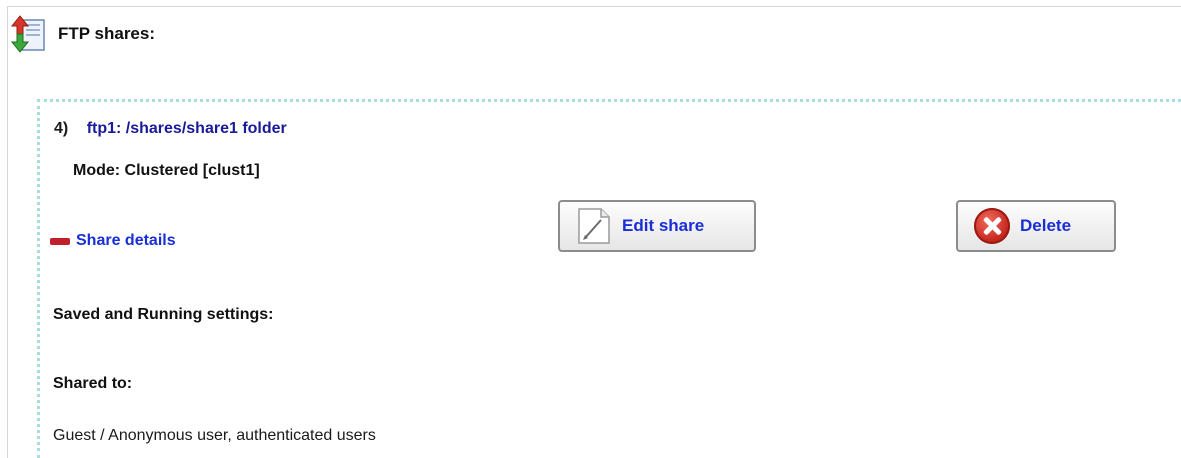  I want to click on delete-x-icon, so click(992, 226).